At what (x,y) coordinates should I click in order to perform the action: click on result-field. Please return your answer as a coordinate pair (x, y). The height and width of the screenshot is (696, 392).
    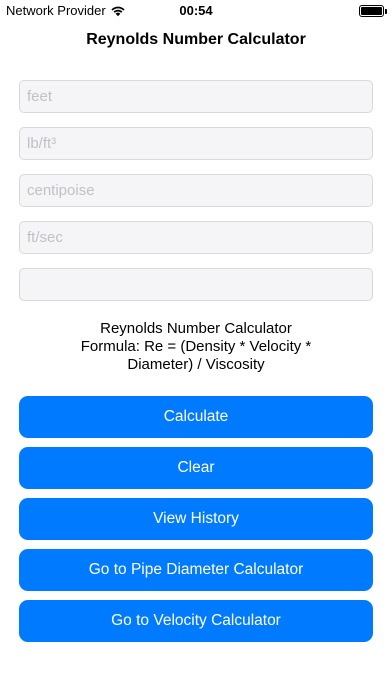
    Looking at the image, I should click on (196, 284).